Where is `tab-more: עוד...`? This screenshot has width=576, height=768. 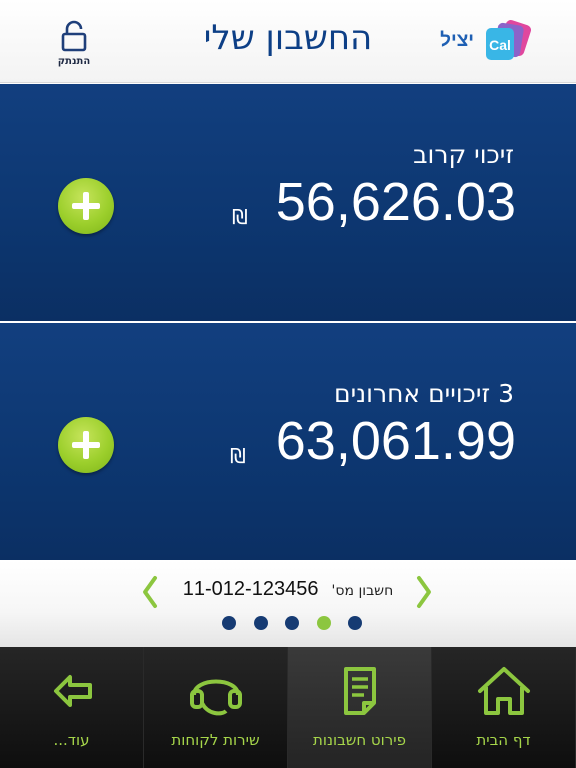
tab-more: עוד... is located at coordinates (72, 707).